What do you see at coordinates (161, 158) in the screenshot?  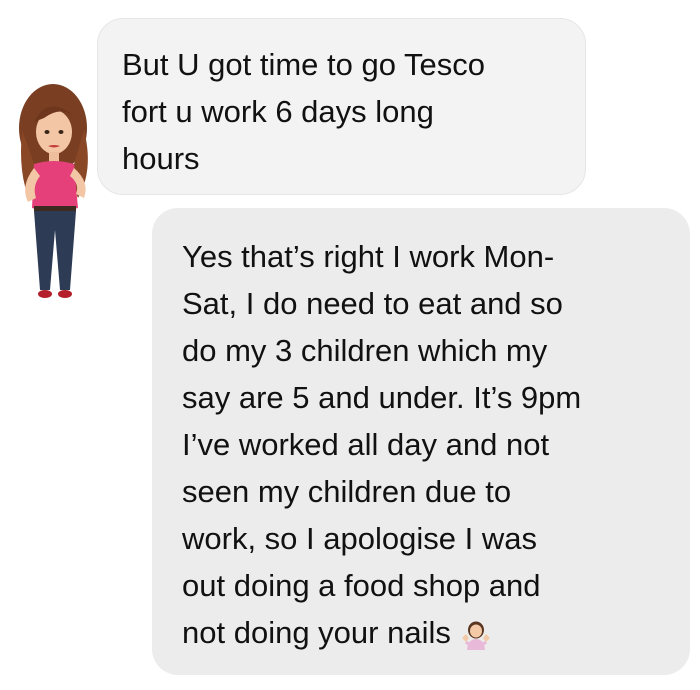 I see `received-message-line: hours` at bounding box center [161, 158].